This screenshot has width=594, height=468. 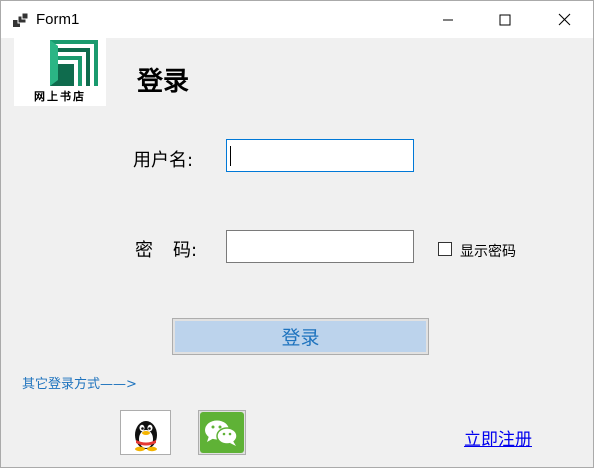 What do you see at coordinates (163, 82) in the screenshot?
I see `page-title: 登录` at bounding box center [163, 82].